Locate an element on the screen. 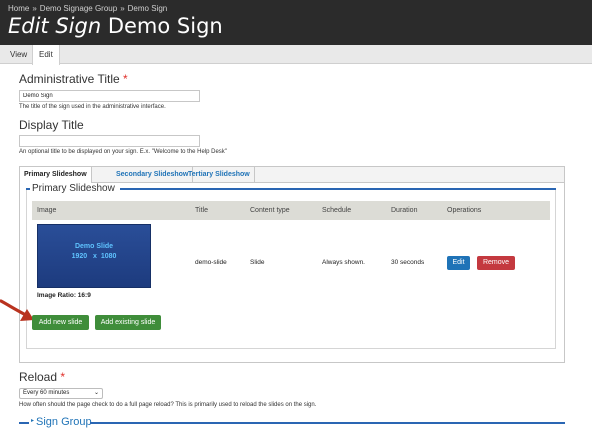  breadcrumb-group: Demo Signage Group is located at coordinates (78, 8).